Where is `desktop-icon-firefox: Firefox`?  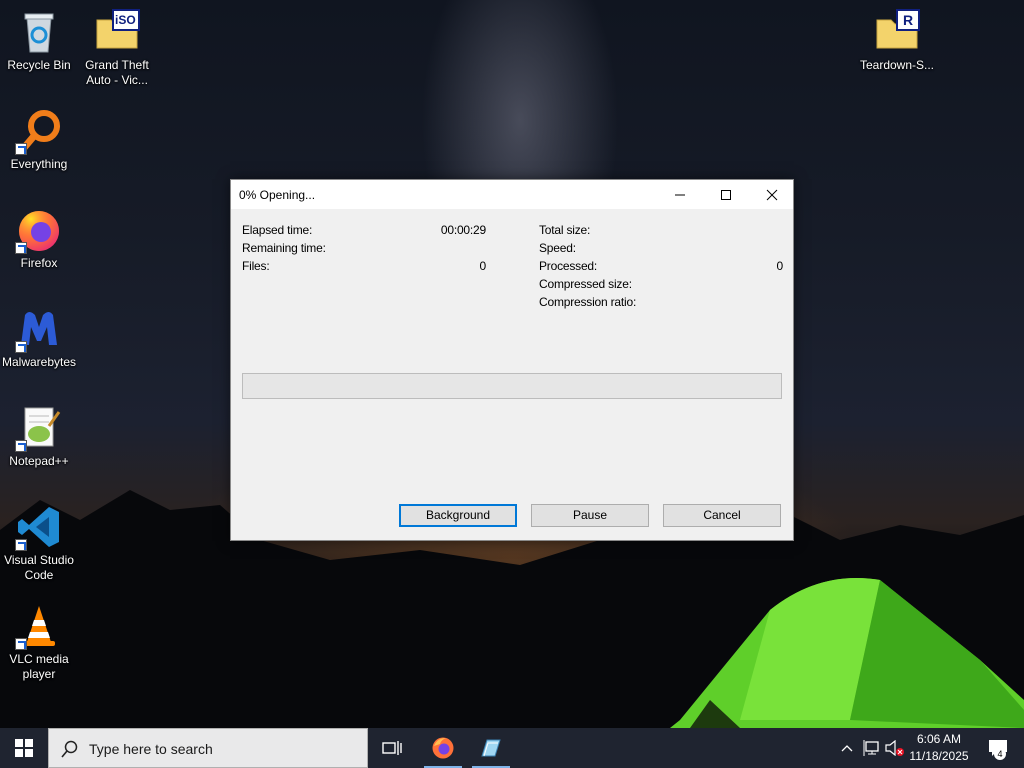 desktop-icon-firefox: Firefox is located at coordinates (39, 238).